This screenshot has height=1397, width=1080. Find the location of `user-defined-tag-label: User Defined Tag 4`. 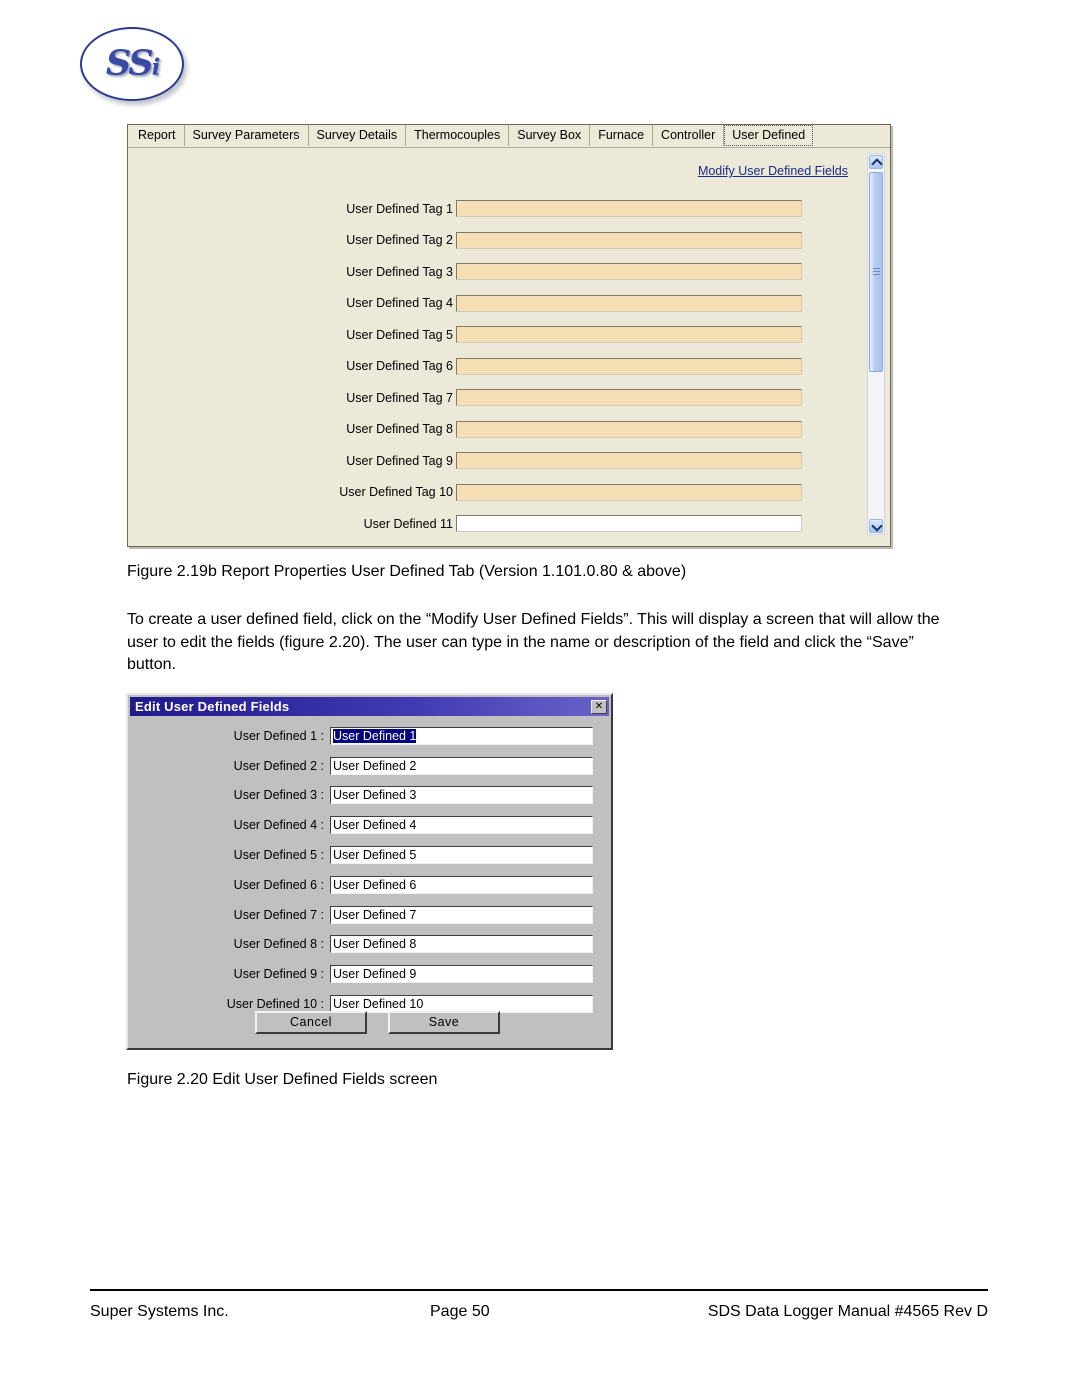

user-defined-tag-label: User Defined Tag 4 is located at coordinates (399, 303).